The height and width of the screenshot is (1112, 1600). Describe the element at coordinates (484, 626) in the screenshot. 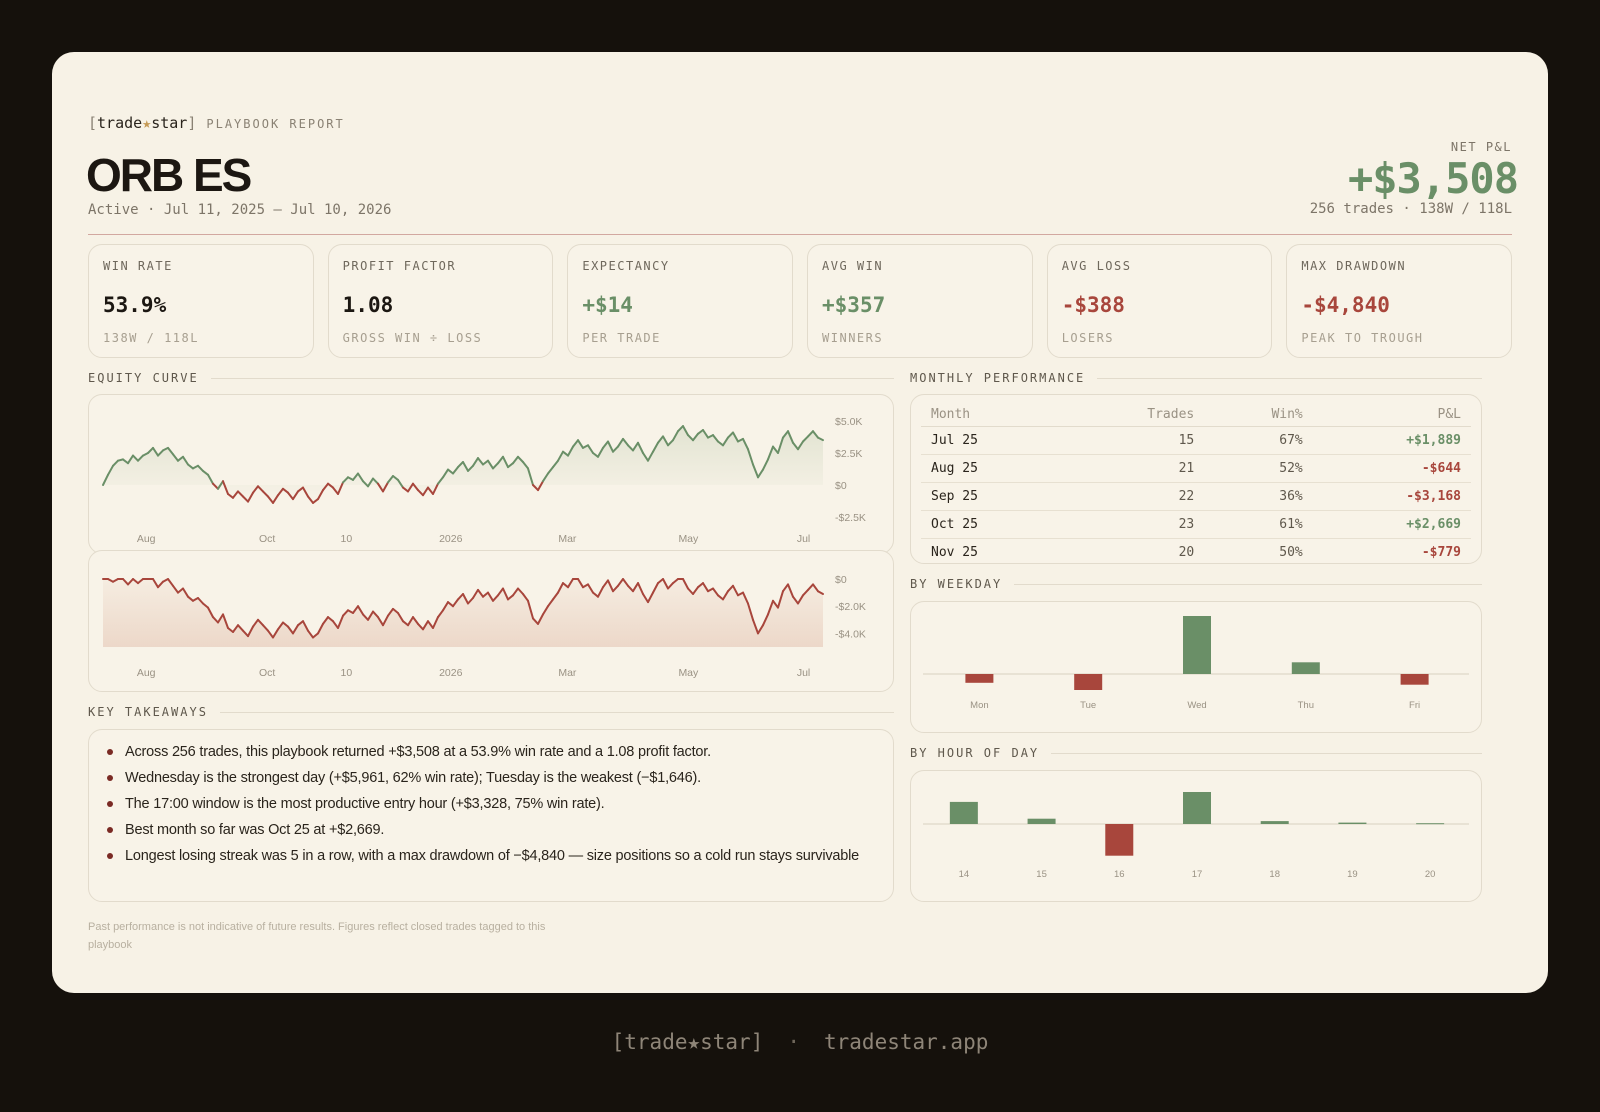

I see `drawdown-chart: $0 -$2.0K -$4.0K Aug Oct 10 2026 Mar May Jul` at that location.